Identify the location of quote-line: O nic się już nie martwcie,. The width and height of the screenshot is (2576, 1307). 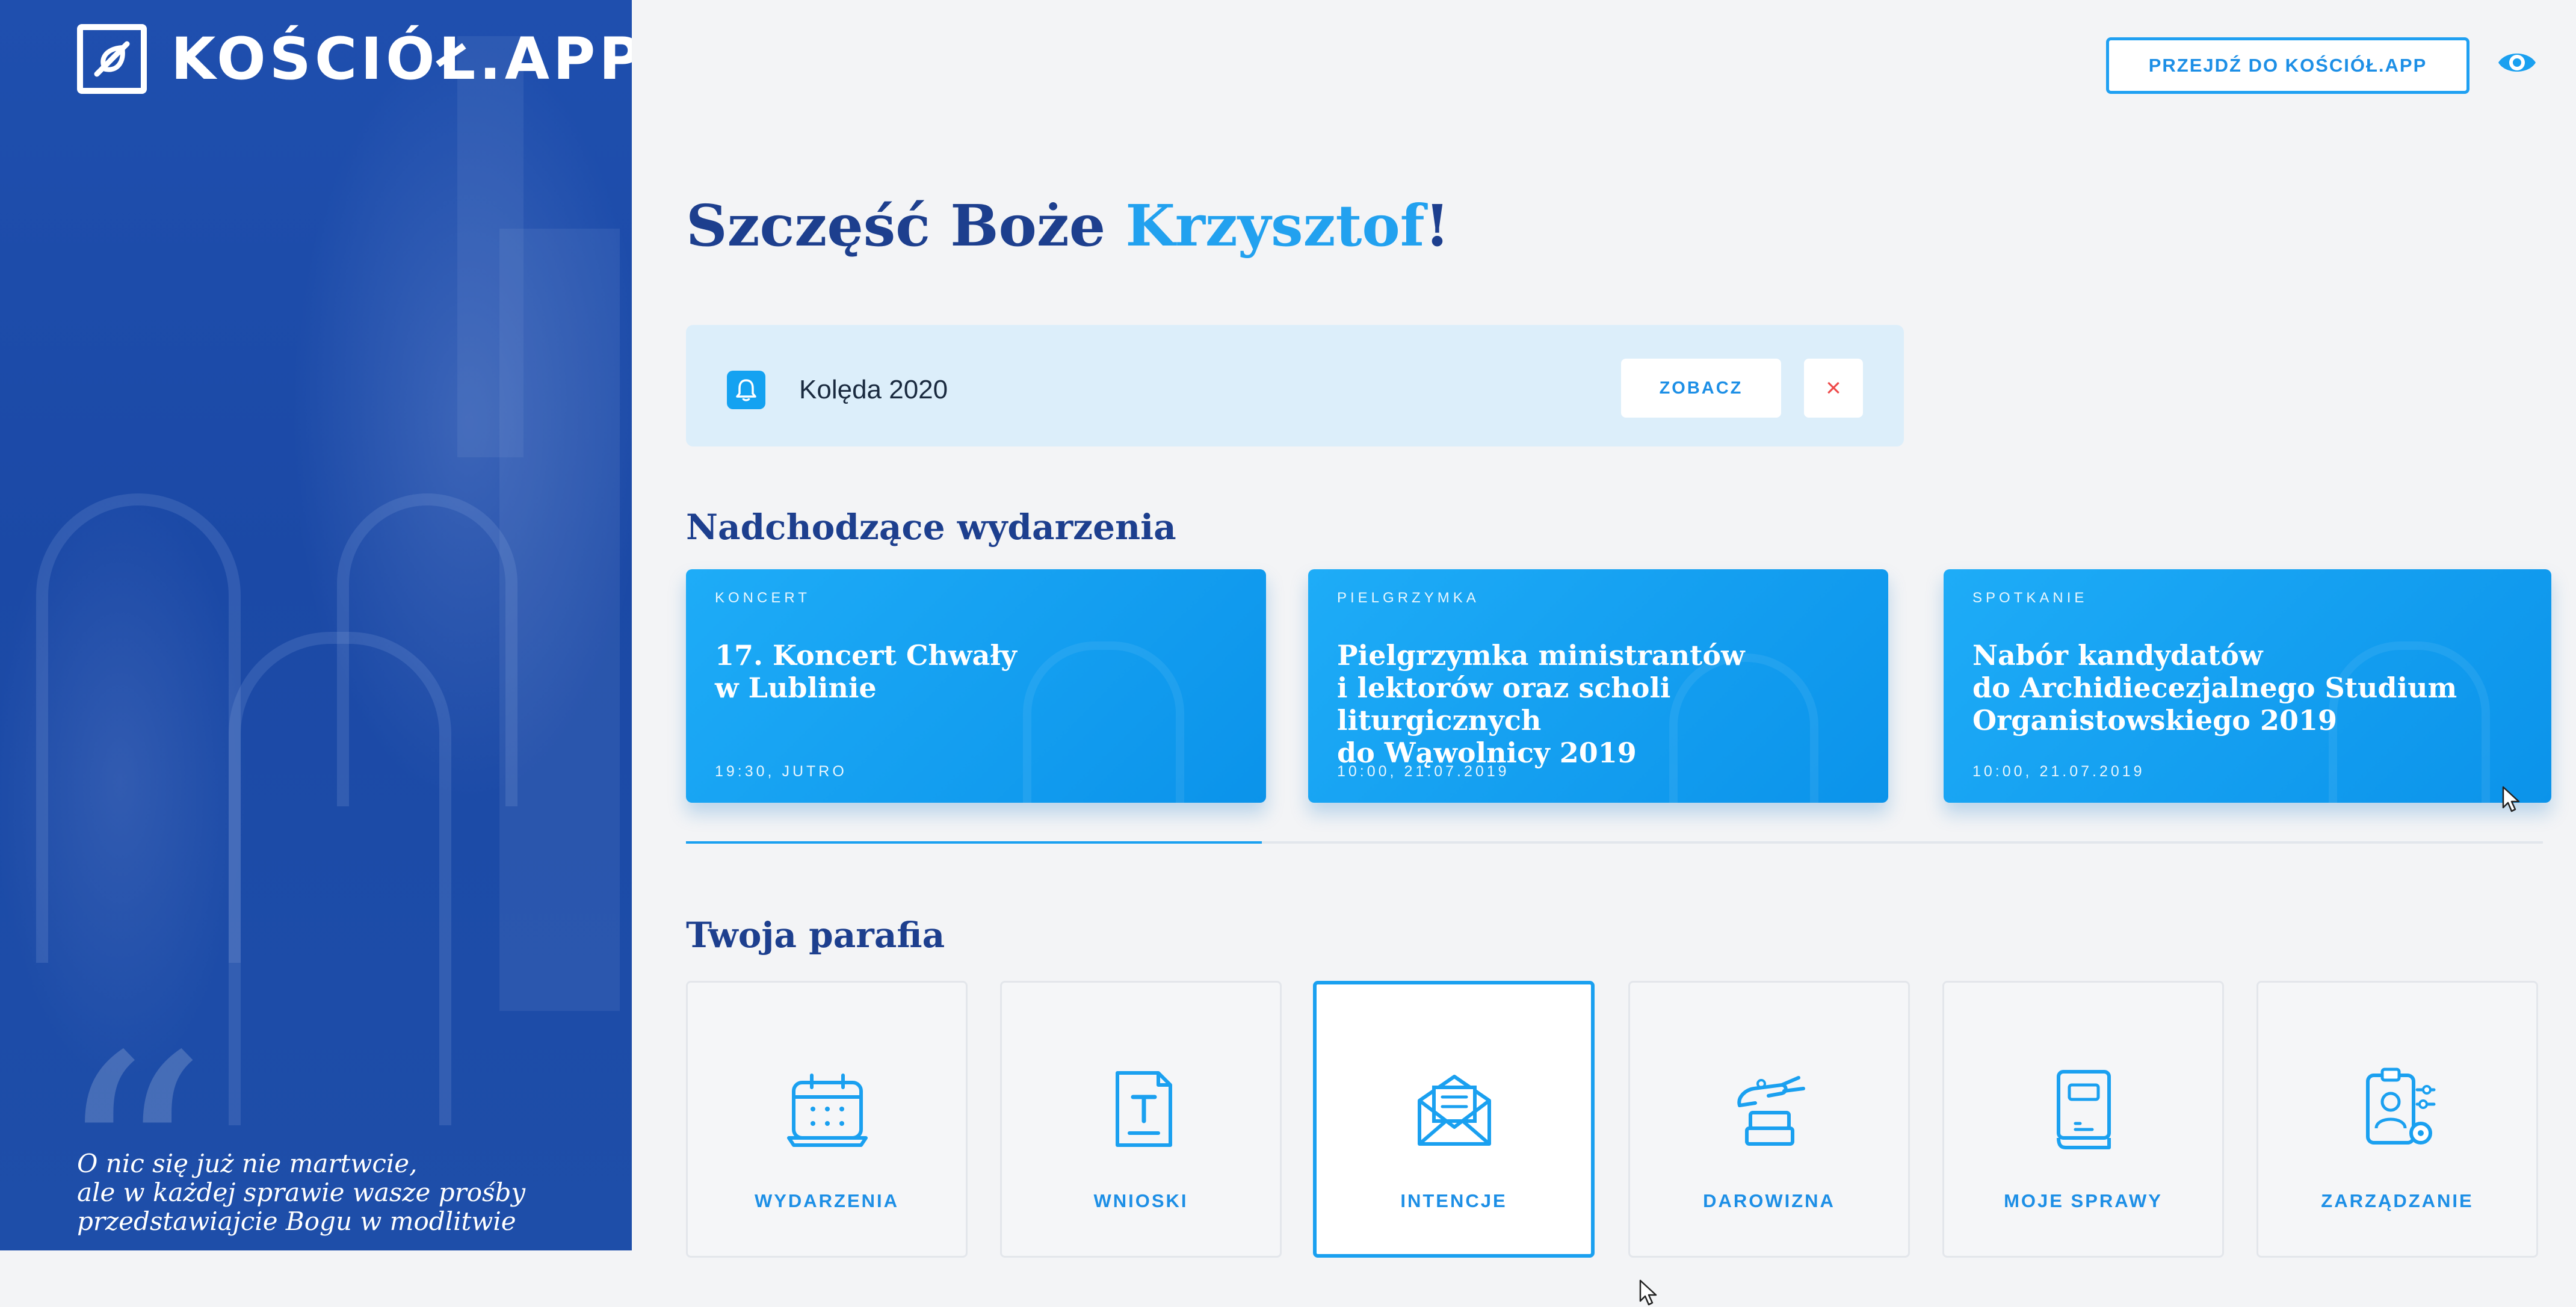
(247, 1163).